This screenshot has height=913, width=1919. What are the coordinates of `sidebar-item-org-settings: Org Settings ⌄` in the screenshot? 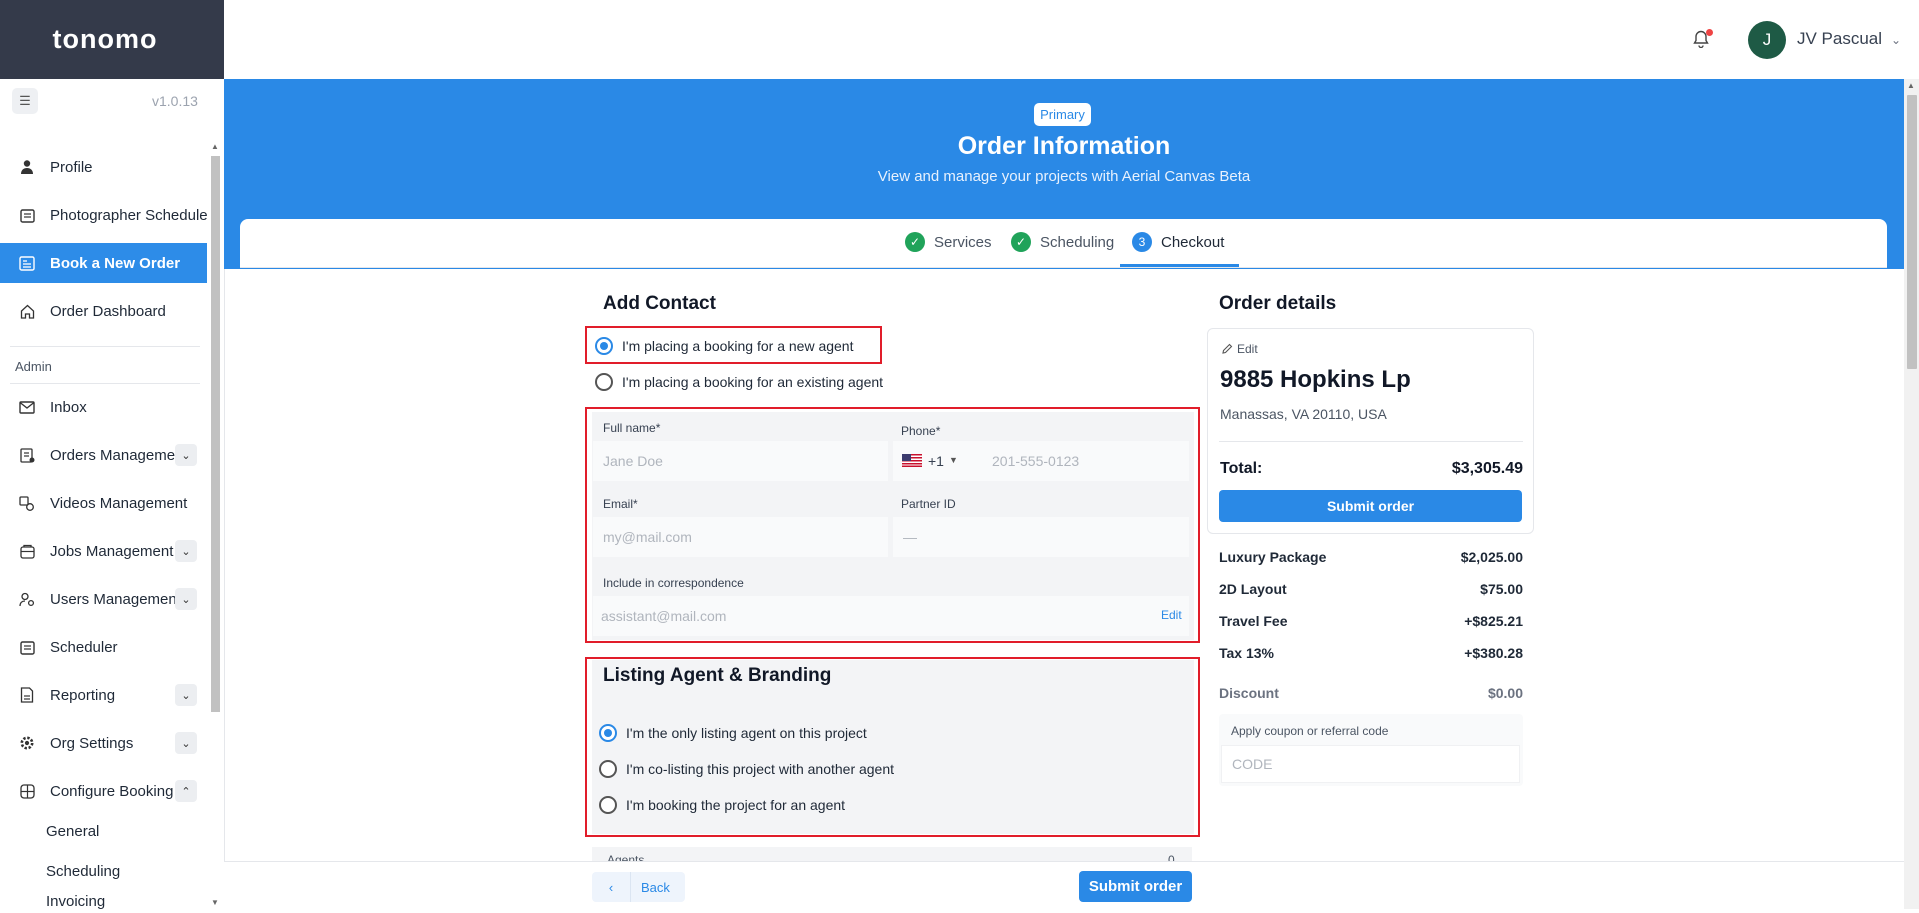 It's located at (103, 743).